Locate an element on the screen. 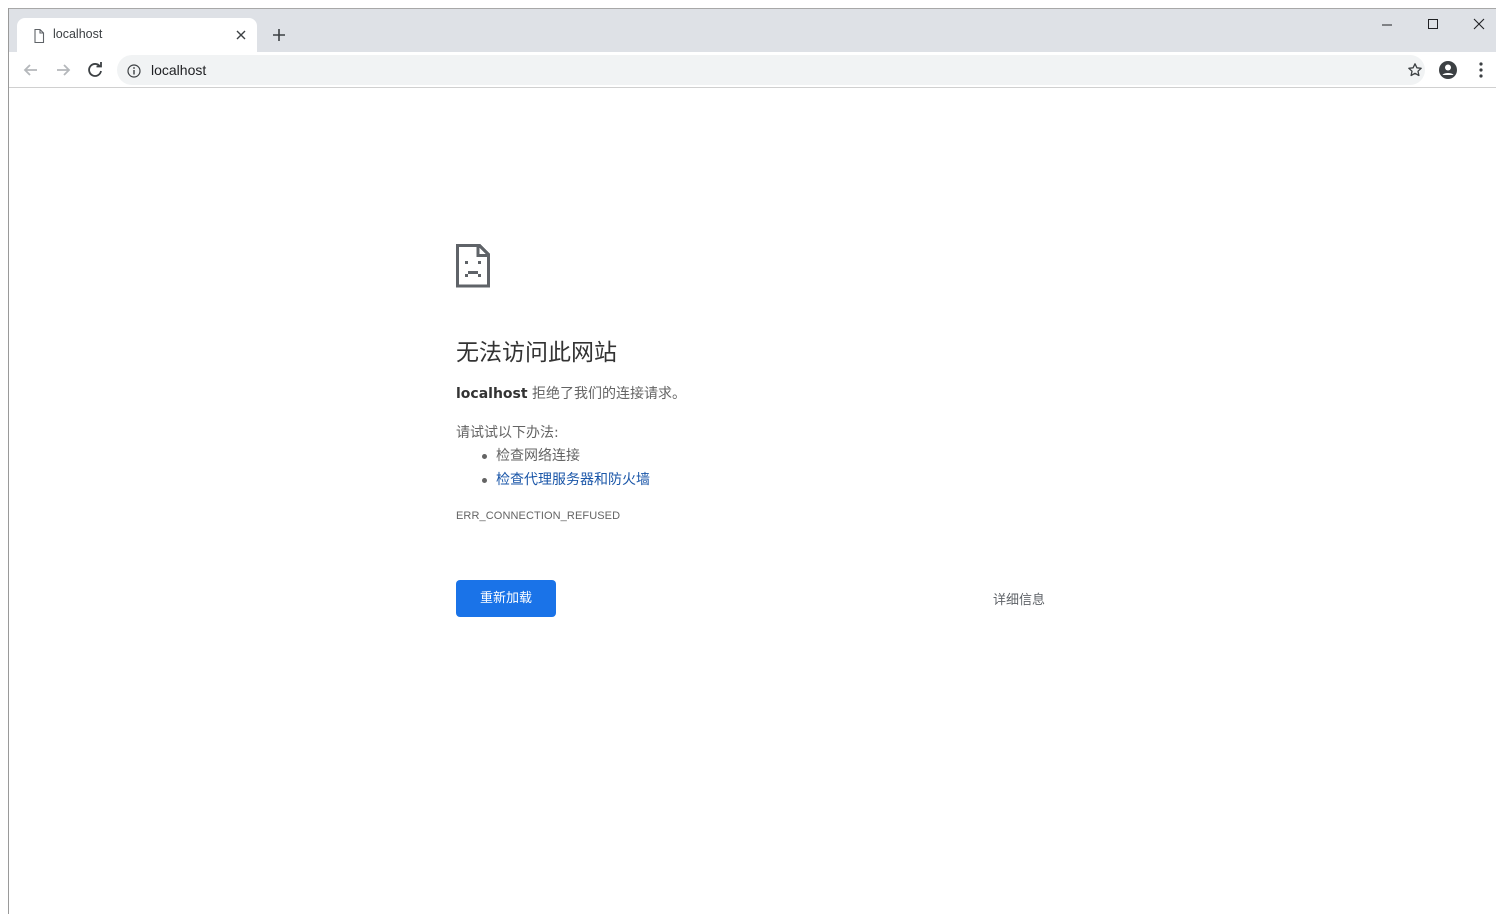  suggestion-check-network: 检查网络连接 is located at coordinates (553, 456).